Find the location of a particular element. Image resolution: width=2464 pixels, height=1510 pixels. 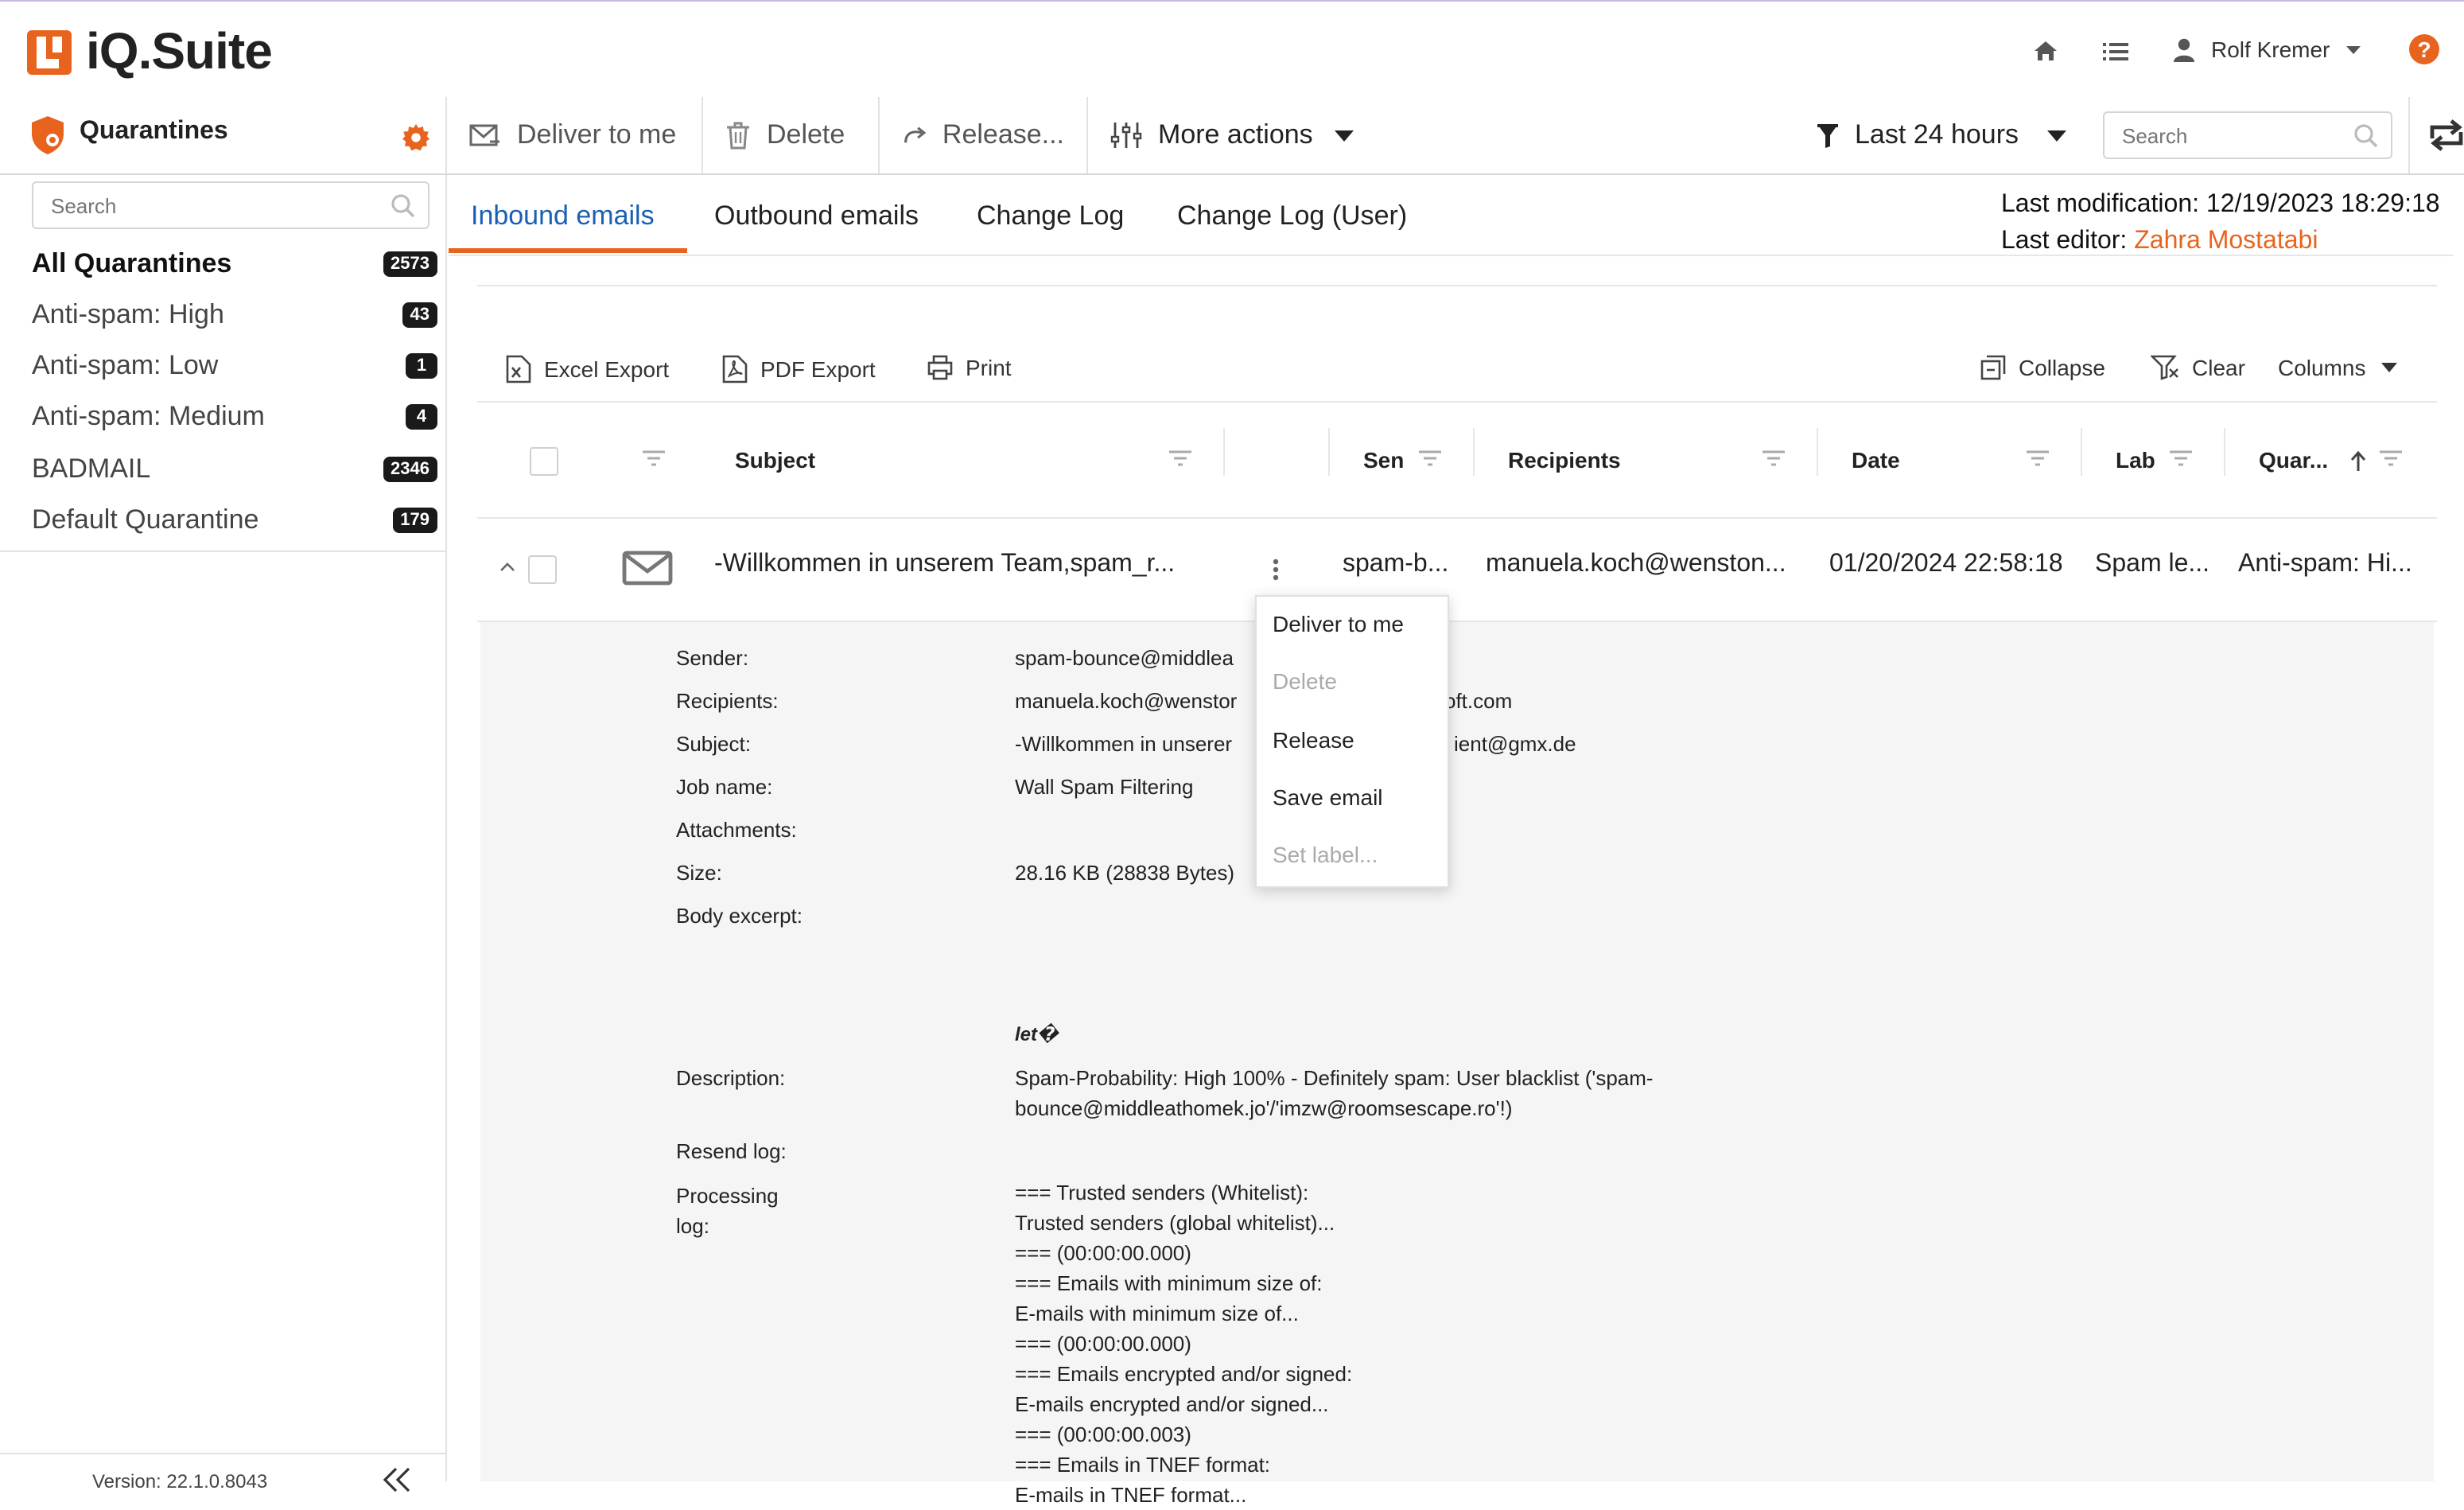

tab-change-log: Change Log is located at coordinates (1050, 216).